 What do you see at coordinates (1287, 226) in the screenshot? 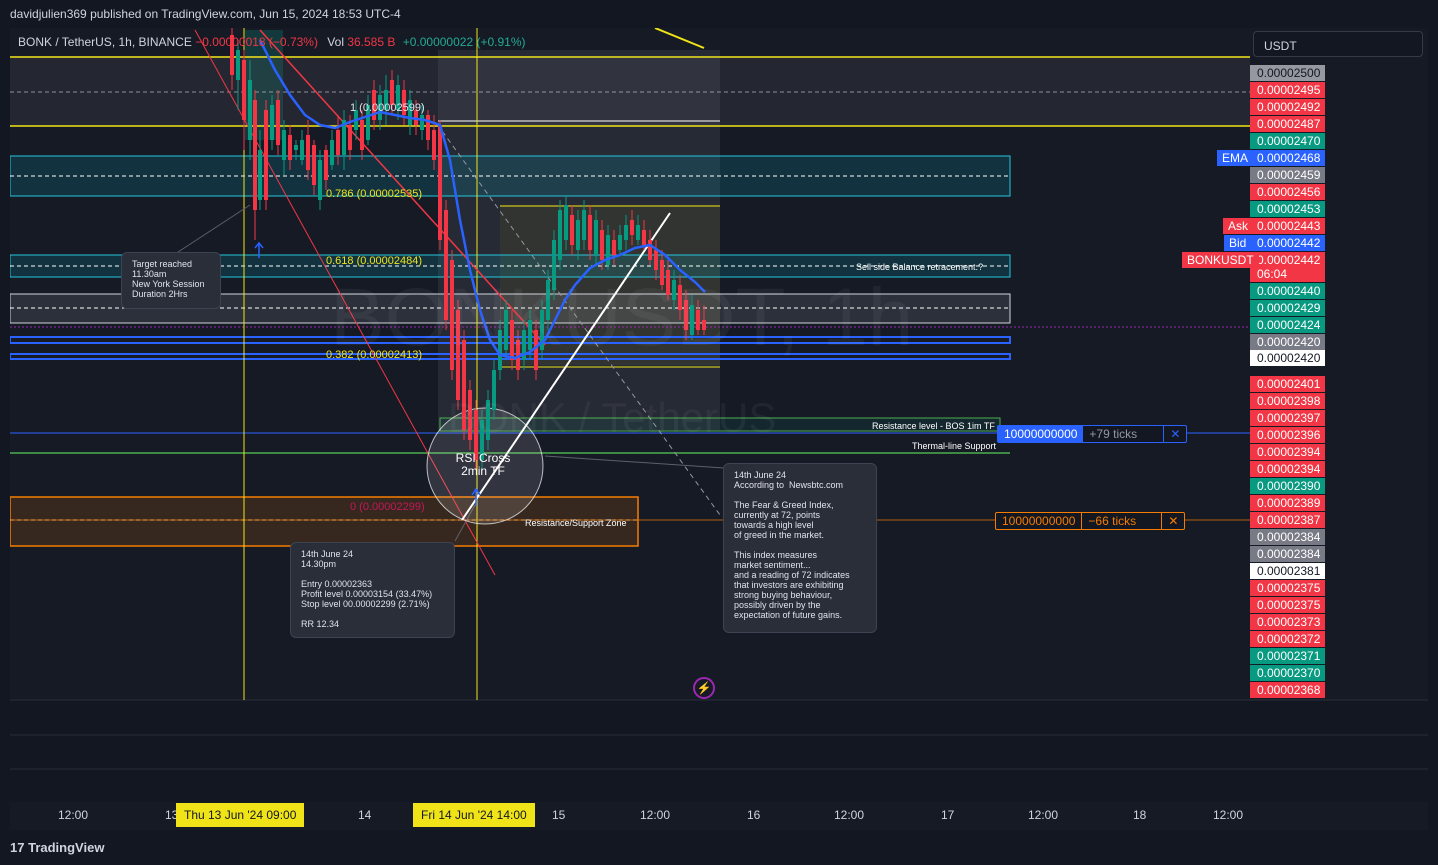
I see `price-label: 0.00002443` at bounding box center [1287, 226].